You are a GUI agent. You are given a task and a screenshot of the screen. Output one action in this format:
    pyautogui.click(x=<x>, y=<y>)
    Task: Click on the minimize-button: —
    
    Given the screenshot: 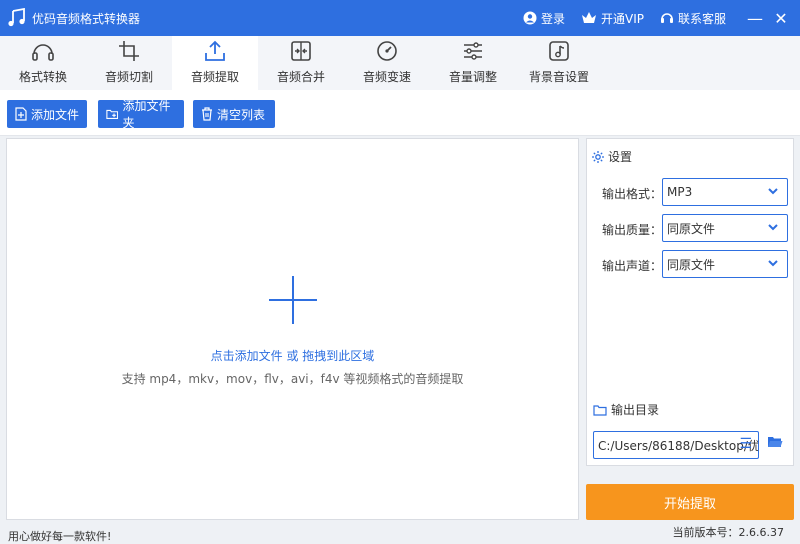 What is the action you would take?
    pyautogui.click(x=755, y=18)
    